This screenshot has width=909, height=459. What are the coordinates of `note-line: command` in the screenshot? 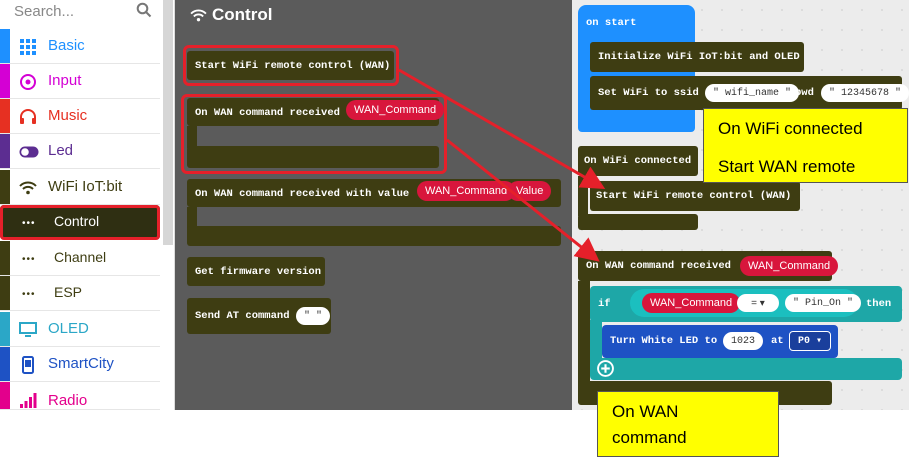 It's located at (649, 437).